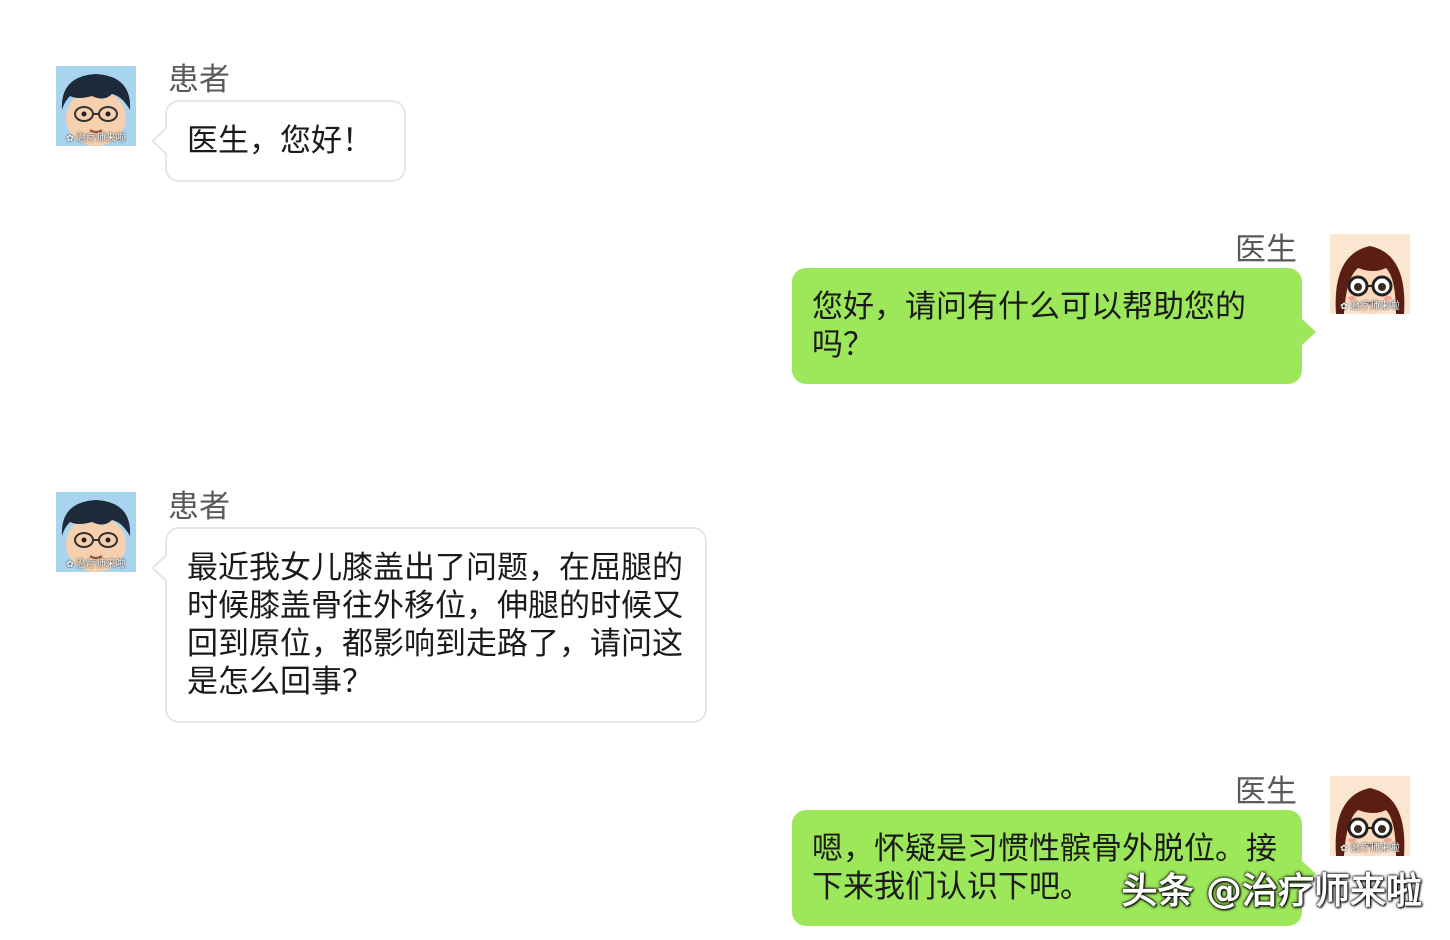  What do you see at coordinates (1271, 891) in the screenshot?
I see `toutiao-watermark: 头条 @治疗师来啦` at bounding box center [1271, 891].